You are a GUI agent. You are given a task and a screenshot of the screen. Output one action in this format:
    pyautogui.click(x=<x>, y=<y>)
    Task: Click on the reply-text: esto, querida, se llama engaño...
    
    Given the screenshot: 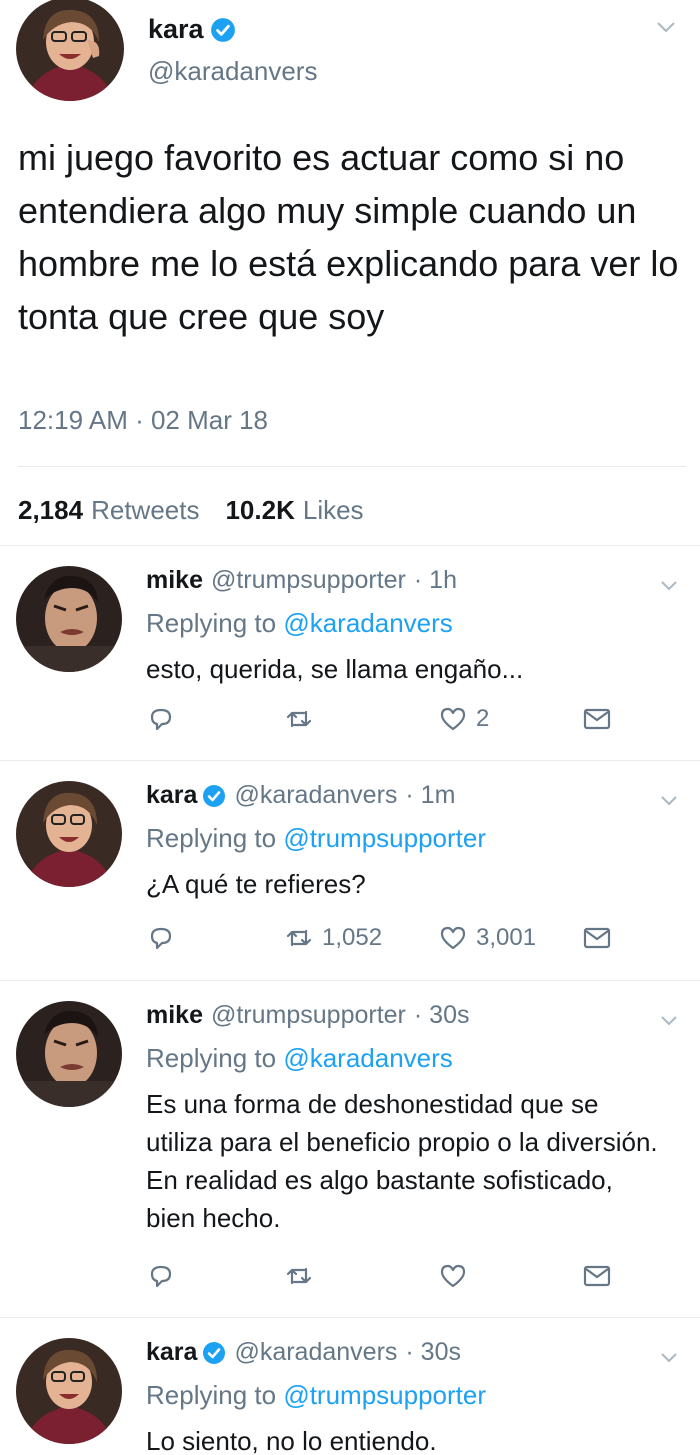 What is the action you would take?
    pyautogui.click(x=335, y=669)
    